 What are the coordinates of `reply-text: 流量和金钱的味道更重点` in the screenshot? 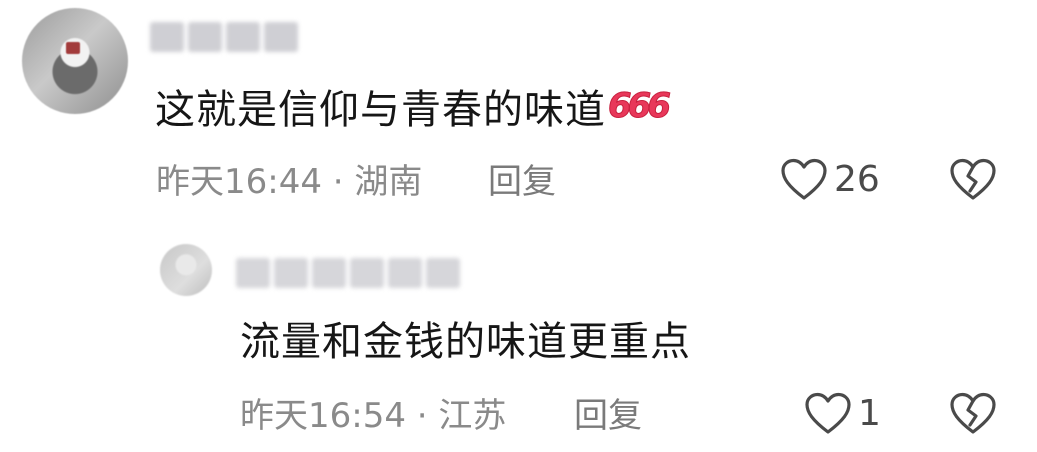 It's located at (465, 342).